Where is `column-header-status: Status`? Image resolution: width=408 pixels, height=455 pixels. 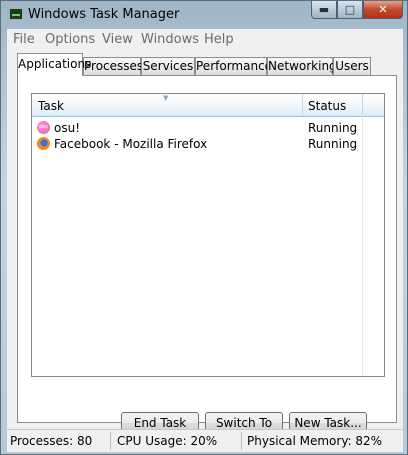 column-header-status: Status is located at coordinates (327, 106).